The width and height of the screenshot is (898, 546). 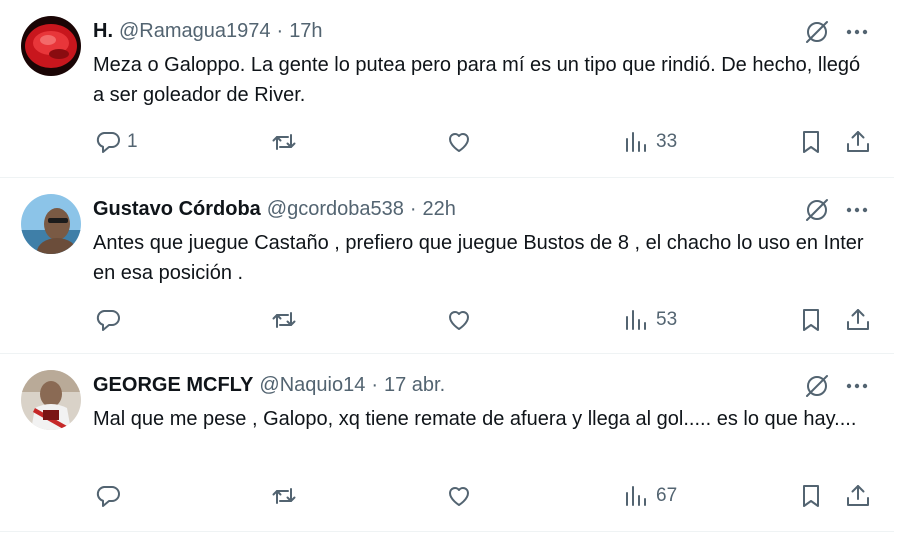 What do you see at coordinates (650, 142) in the screenshot?
I see `views-button: 33` at bounding box center [650, 142].